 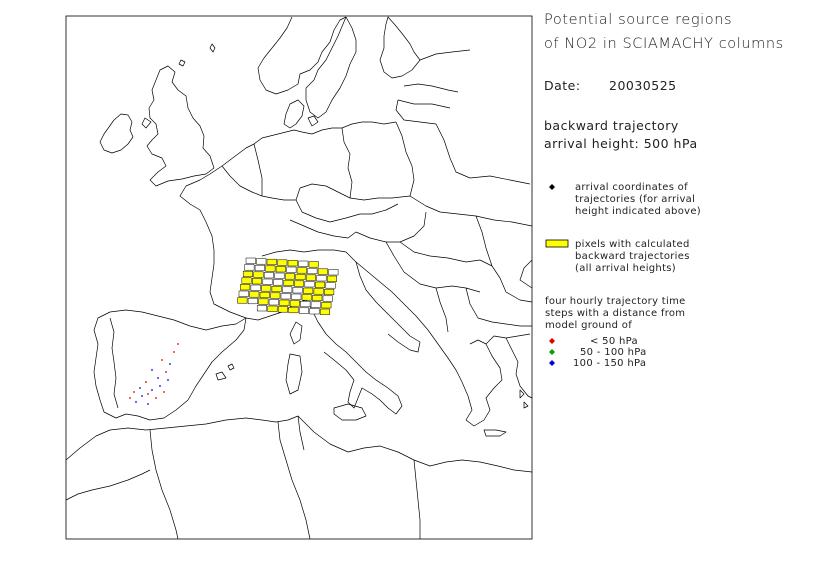 What do you see at coordinates (552, 187) in the screenshot?
I see `arrival-diamond-icon` at bounding box center [552, 187].